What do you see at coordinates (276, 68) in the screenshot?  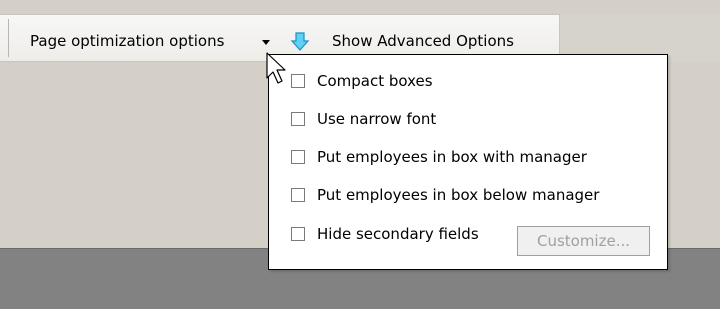 I see `mouse-cursor-icon` at bounding box center [276, 68].